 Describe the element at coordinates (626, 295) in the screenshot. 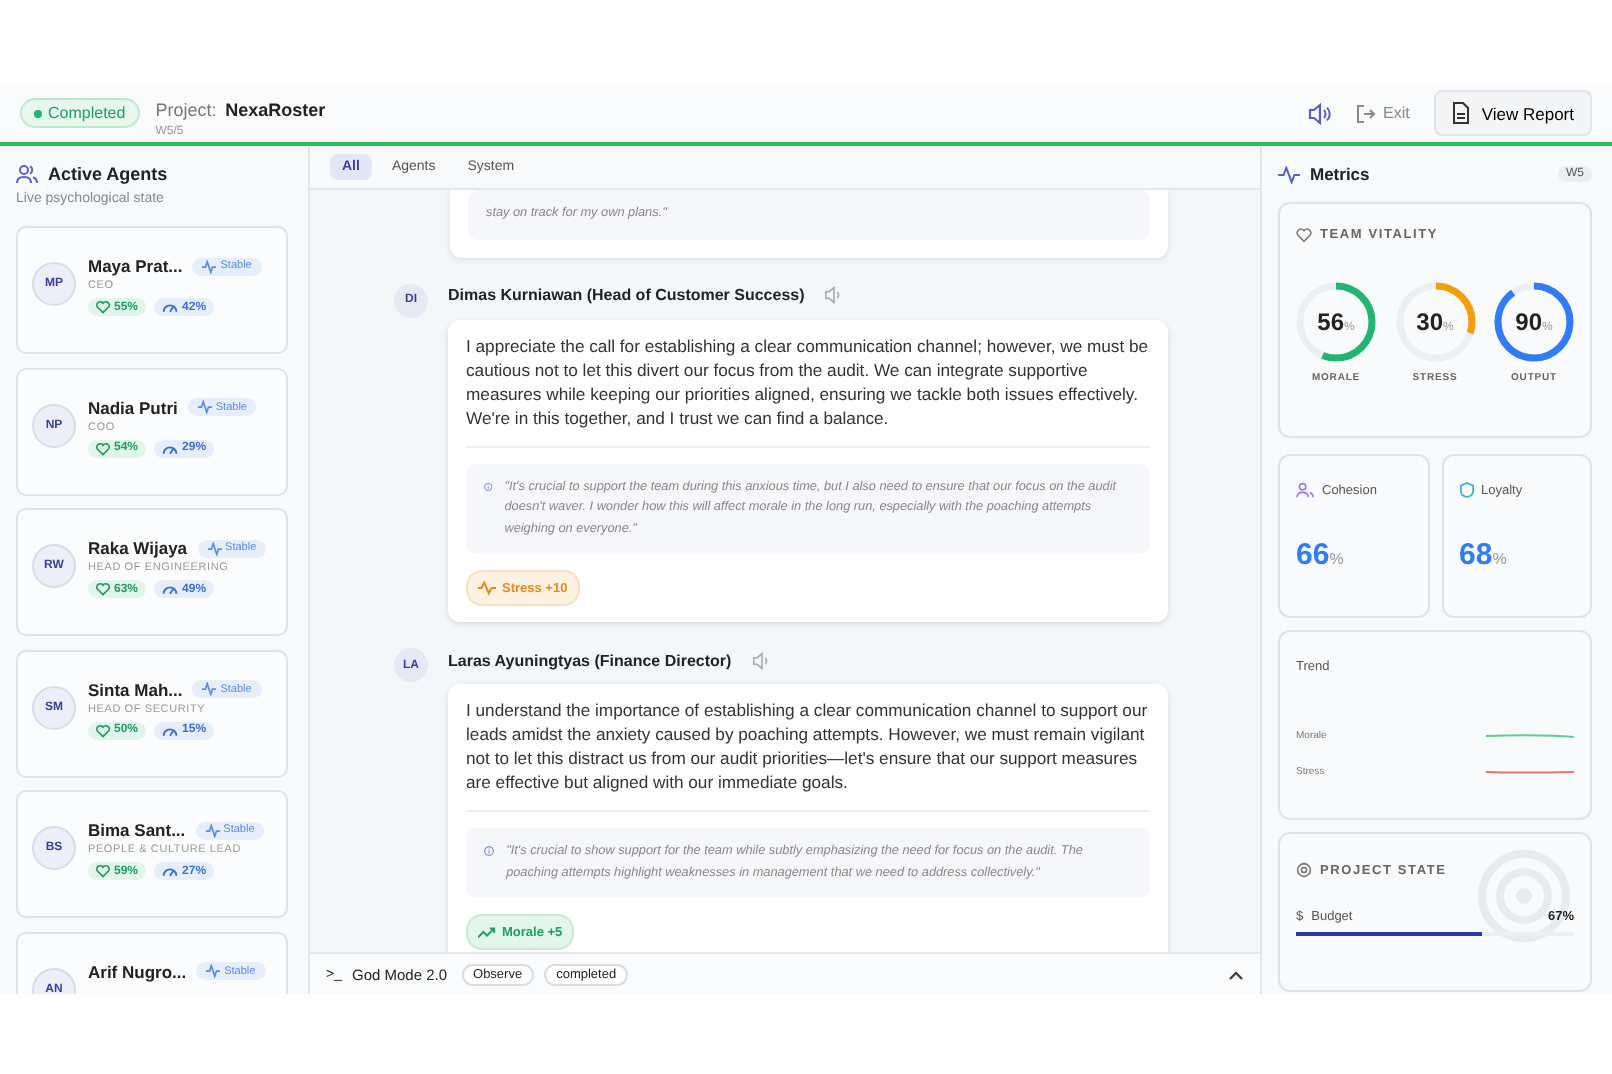

I see `speaker-name: Dimas Kurniawan (Head of Customer Success)` at that location.